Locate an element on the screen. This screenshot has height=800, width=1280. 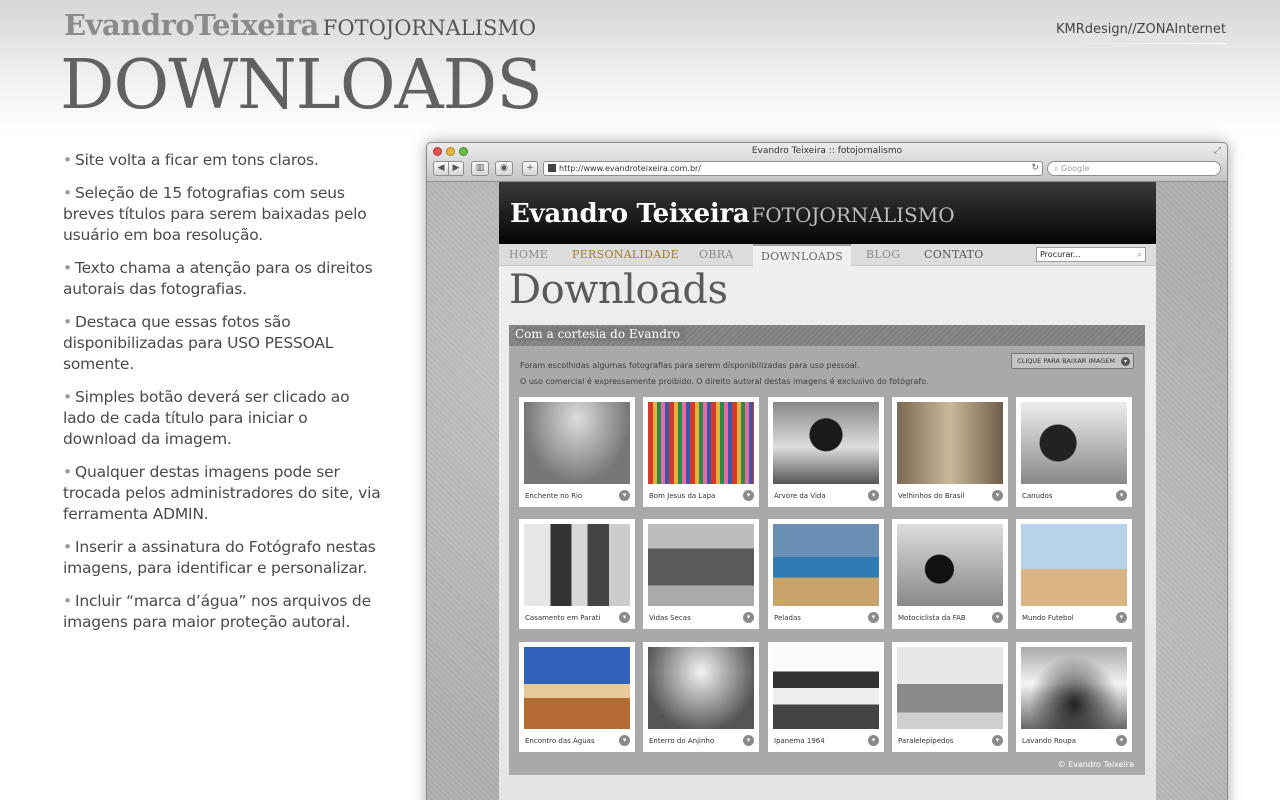
photo-card: Bom Jesus da Lapa ▾ is located at coordinates (701, 452).